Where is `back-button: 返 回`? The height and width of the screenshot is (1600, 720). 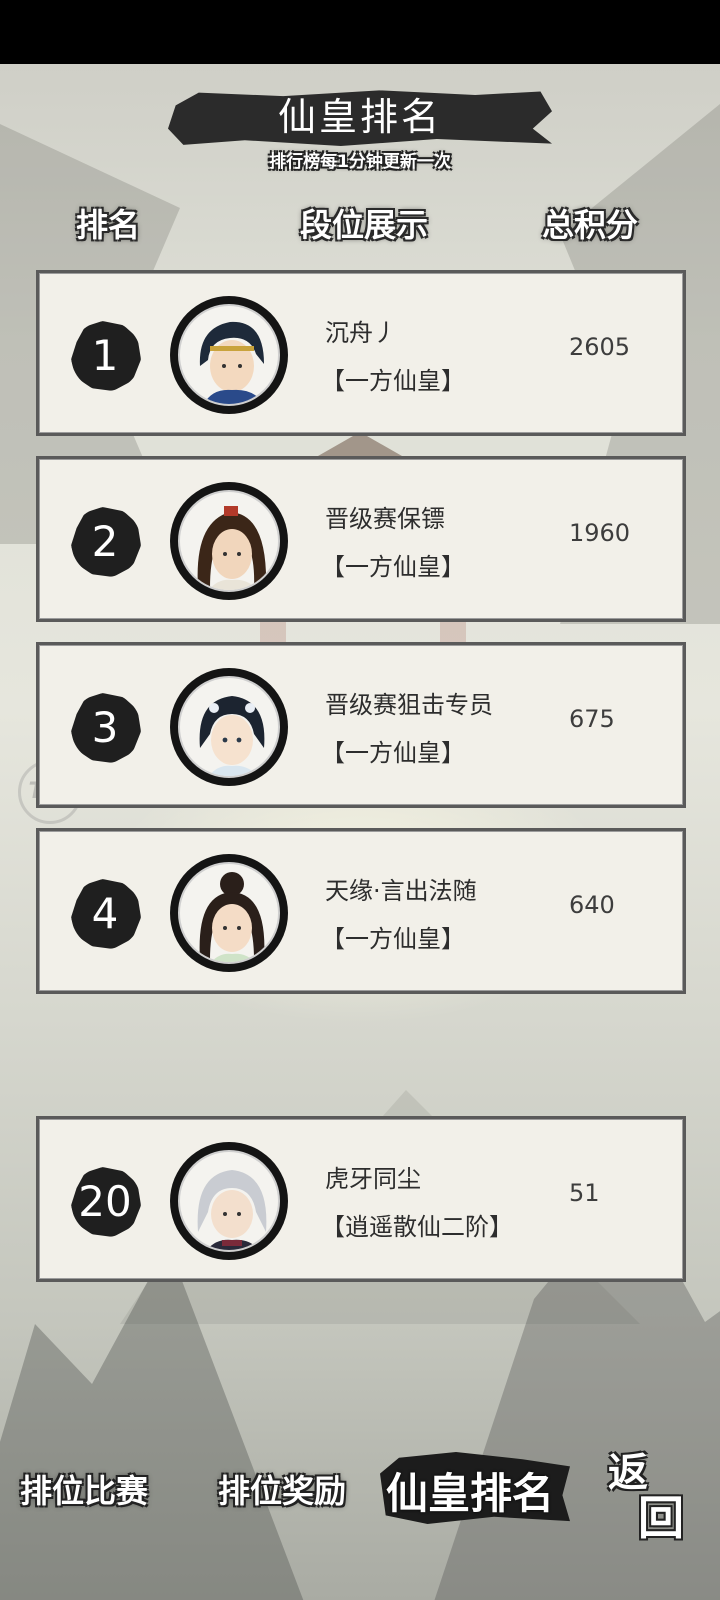
back-button: 返 回 is located at coordinates (651, 1492).